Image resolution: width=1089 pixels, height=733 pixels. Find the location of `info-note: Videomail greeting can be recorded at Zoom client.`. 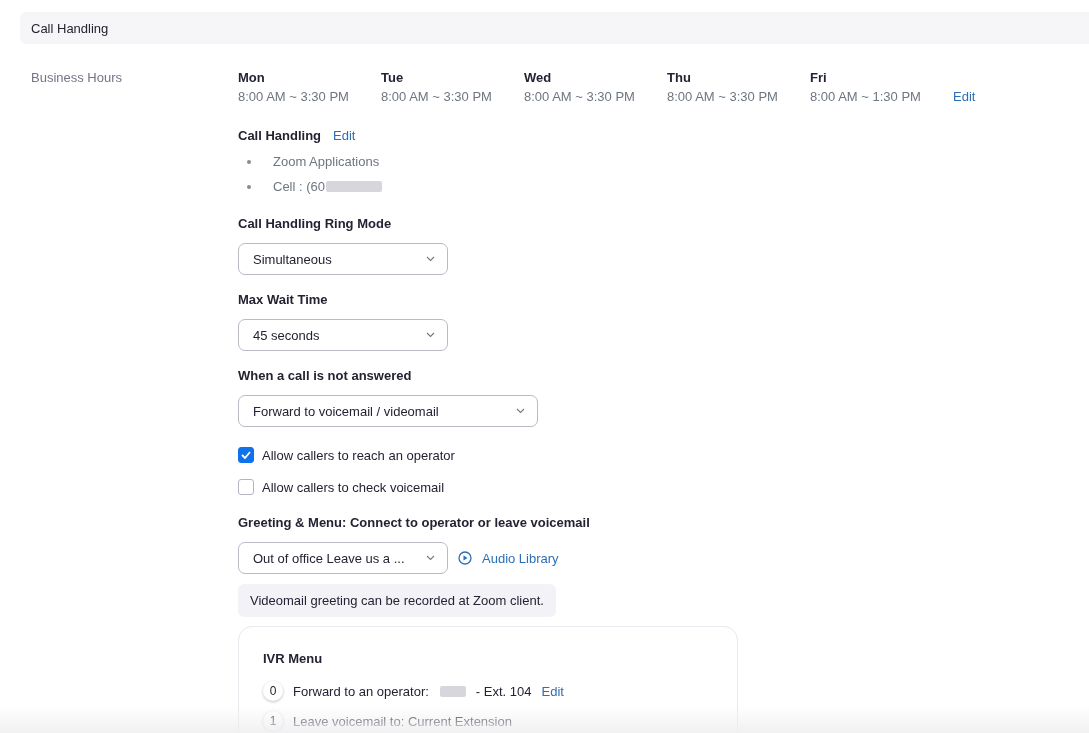

info-note: Videomail greeting can be recorded at Zoom client. is located at coordinates (397, 600).